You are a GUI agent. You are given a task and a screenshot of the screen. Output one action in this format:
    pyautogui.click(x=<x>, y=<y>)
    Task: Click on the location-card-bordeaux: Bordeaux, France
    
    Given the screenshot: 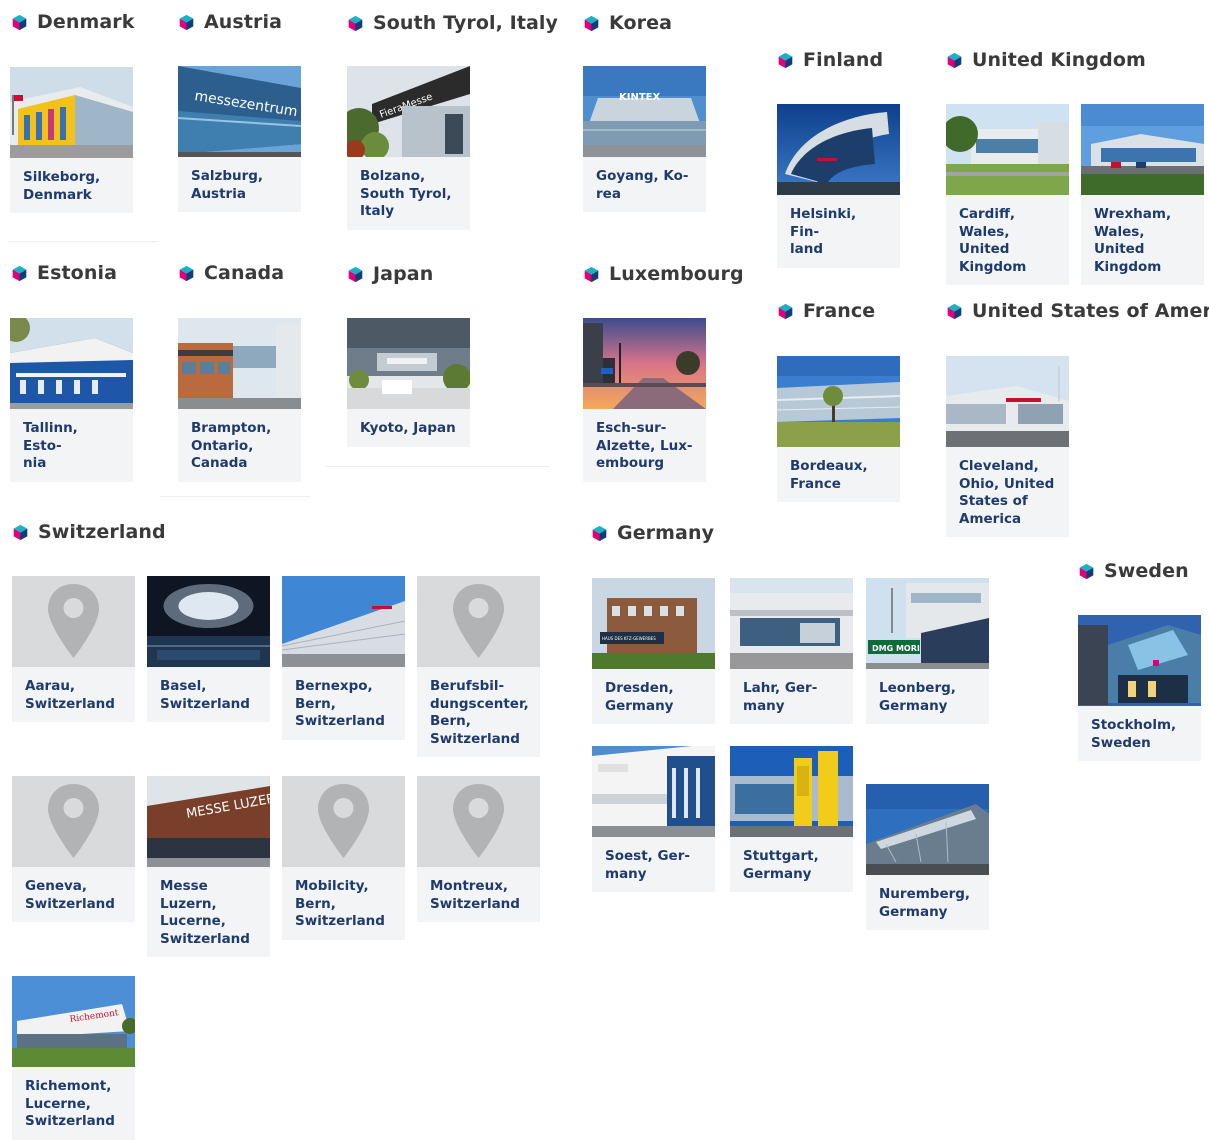 What is the action you would take?
    pyautogui.click(x=838, y=429)
    